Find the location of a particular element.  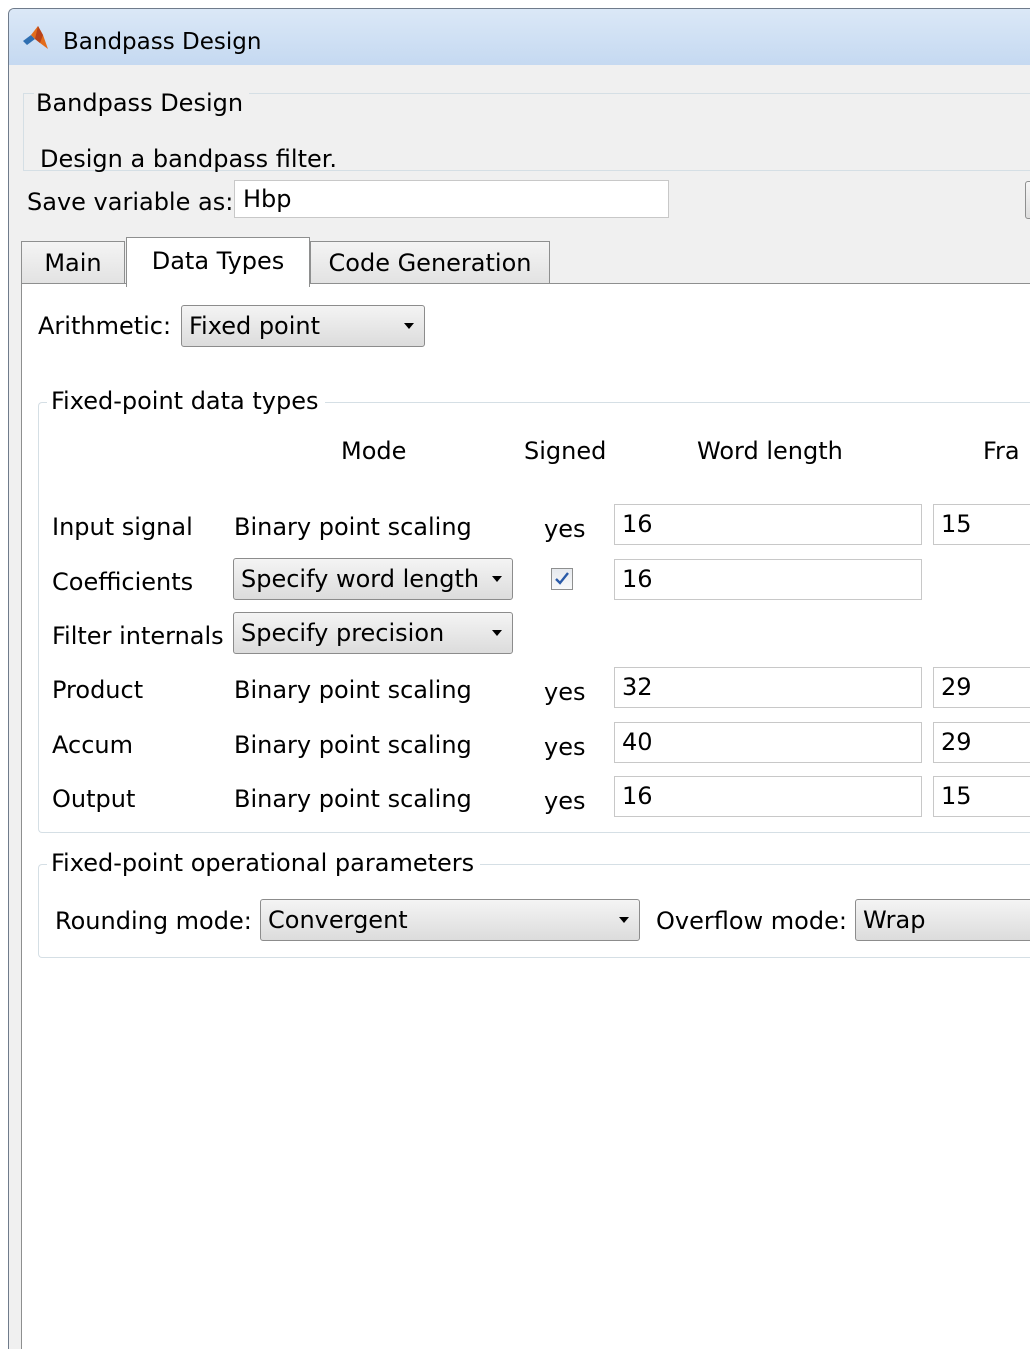

save-options-button is located at coordinates (1027, 200).